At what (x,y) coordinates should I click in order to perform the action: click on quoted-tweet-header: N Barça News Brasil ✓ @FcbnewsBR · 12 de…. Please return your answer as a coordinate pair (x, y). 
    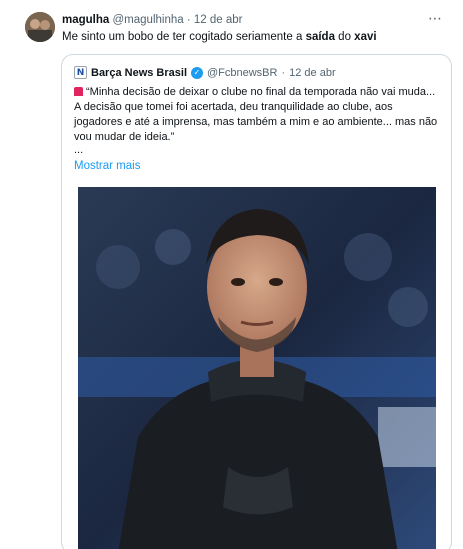
    Looking at the image, I should click on (205, 72).